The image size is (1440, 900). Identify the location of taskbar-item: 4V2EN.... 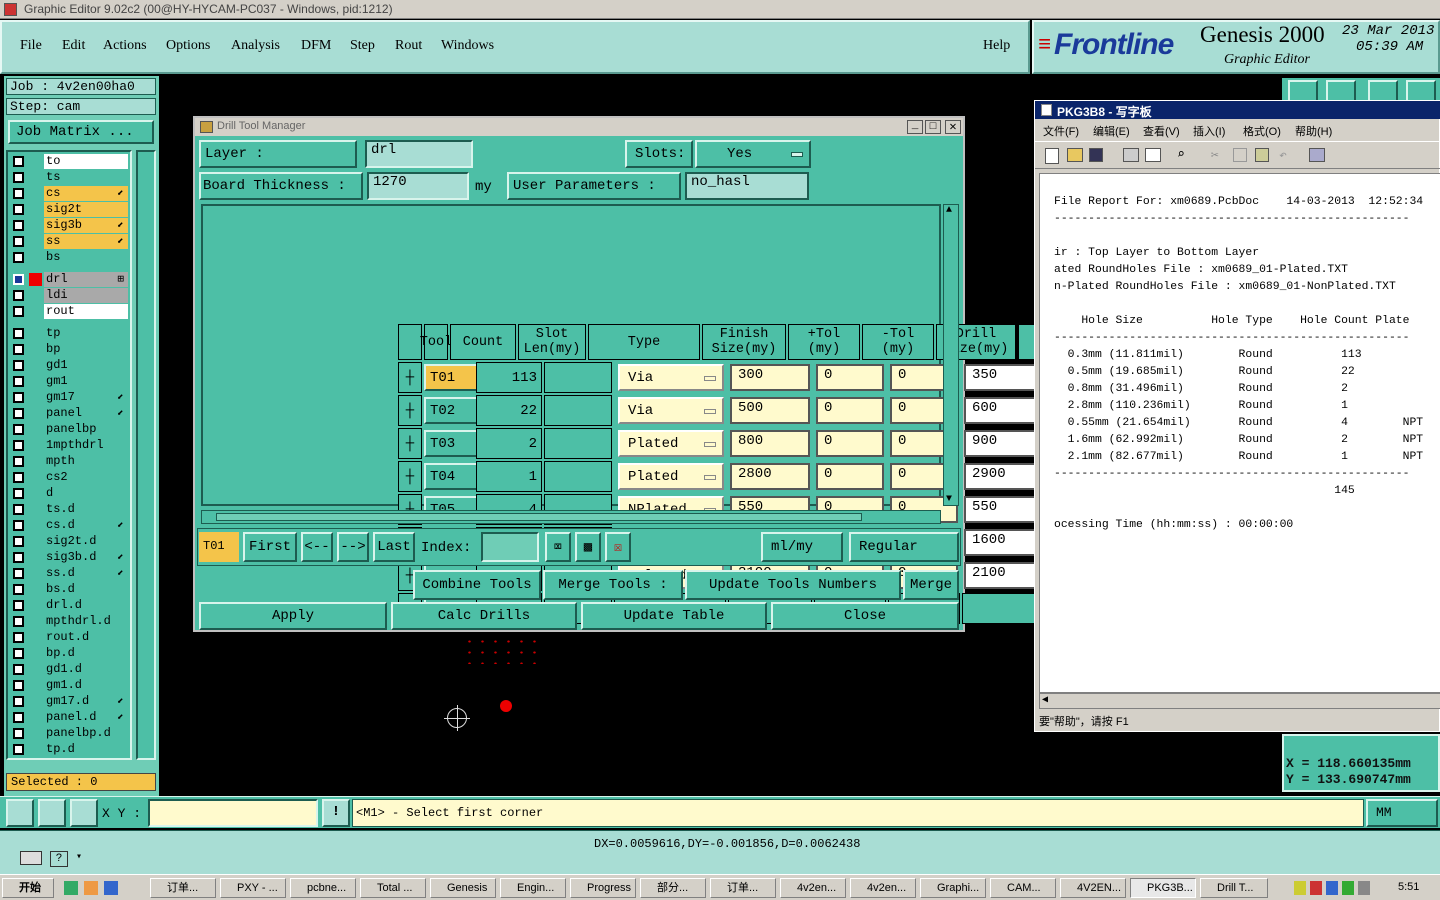
(1093, 888).